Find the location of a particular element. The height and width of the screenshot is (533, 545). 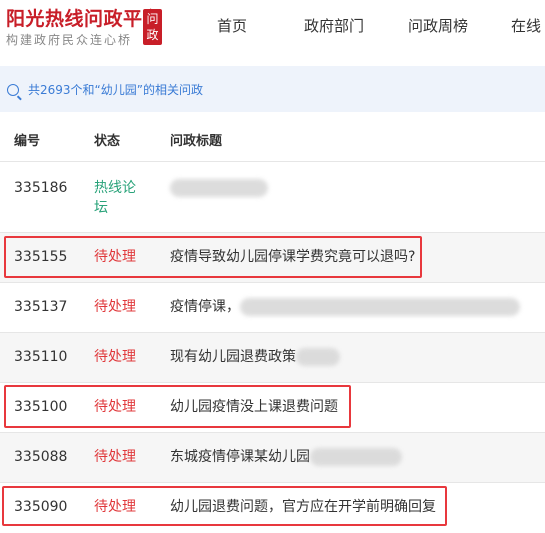

table-row: 335186 热线论 坛 is located at coordinates (272, 197).